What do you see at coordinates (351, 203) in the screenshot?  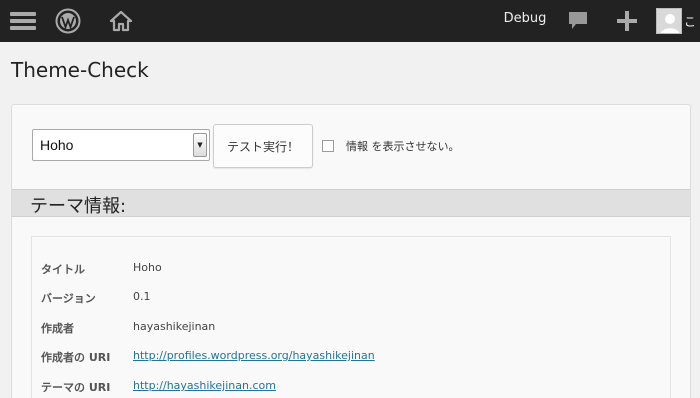 I see `section-header: テーマ情報:` at bounding box center [351, 203].